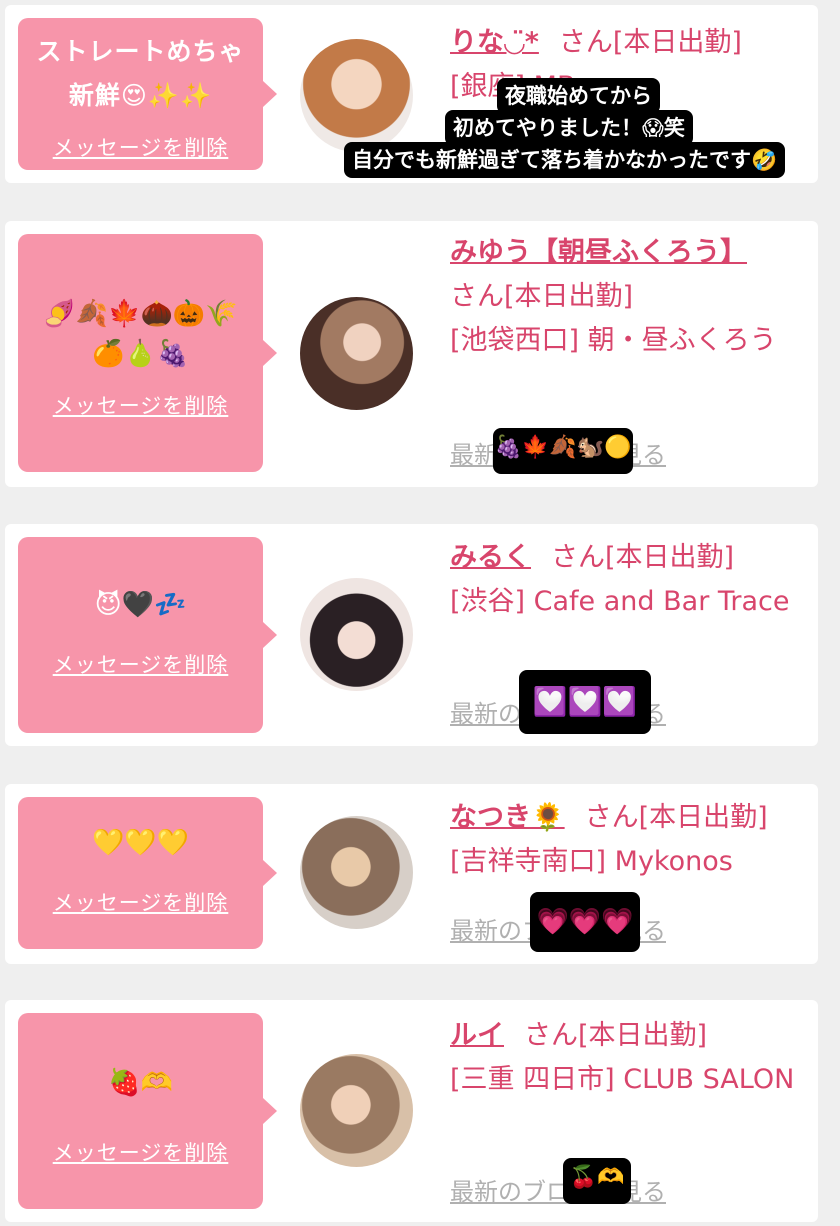 The image size is (840, 1226). What do you see at coordinates (585, 702) in the screenshot?
I see `emoji-sticker: 💟💟💟` at bounding box center [585, 702].